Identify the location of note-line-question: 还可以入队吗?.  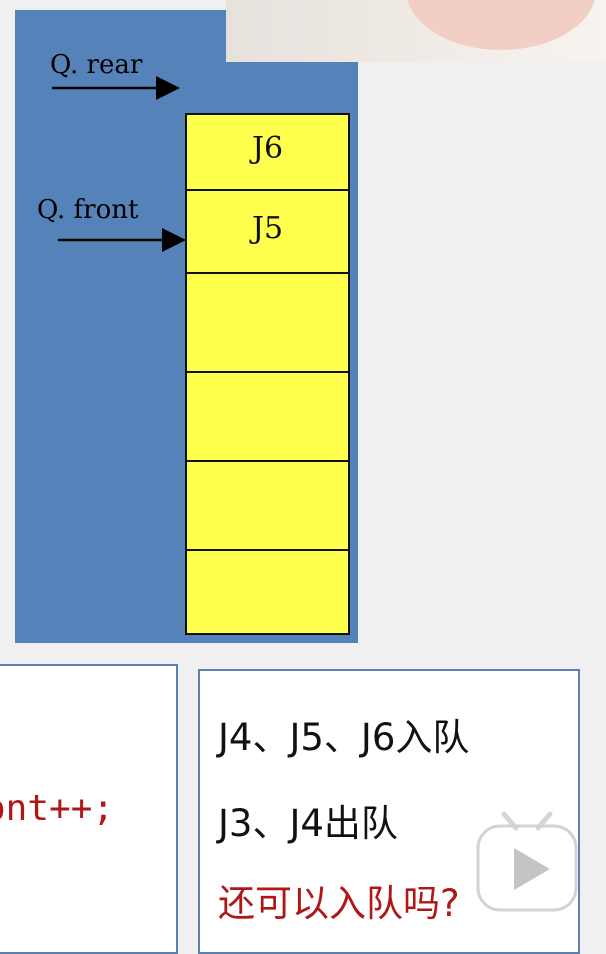
(339, 903).